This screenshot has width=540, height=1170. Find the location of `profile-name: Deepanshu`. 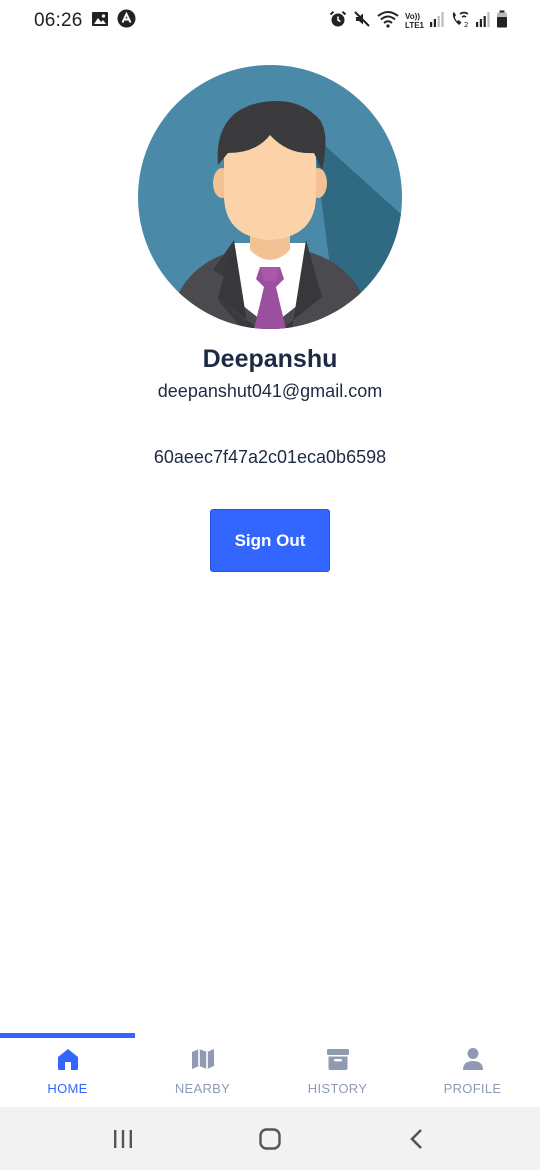

profile-name: Deepanshu is located at coordinates (270, 359).